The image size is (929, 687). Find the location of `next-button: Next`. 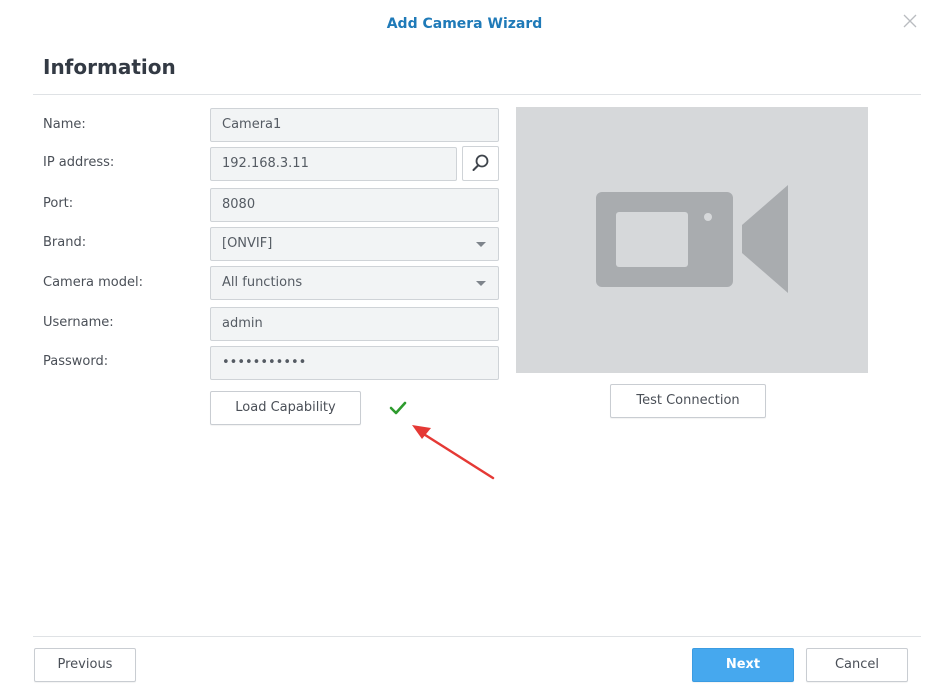

next-button: Next is located at coordinates (743, 665).